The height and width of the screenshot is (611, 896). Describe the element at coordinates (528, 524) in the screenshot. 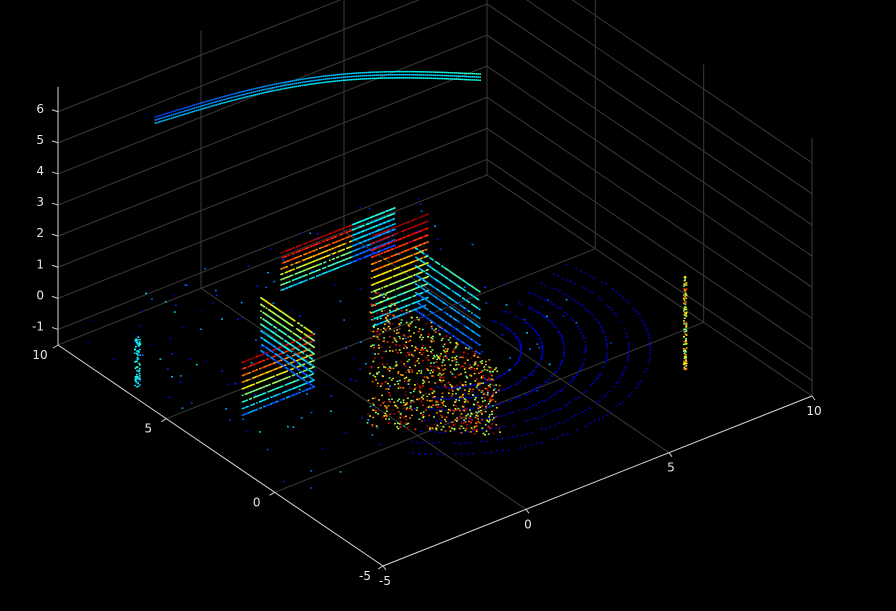

I see `x-tick-label: 0` at that location.